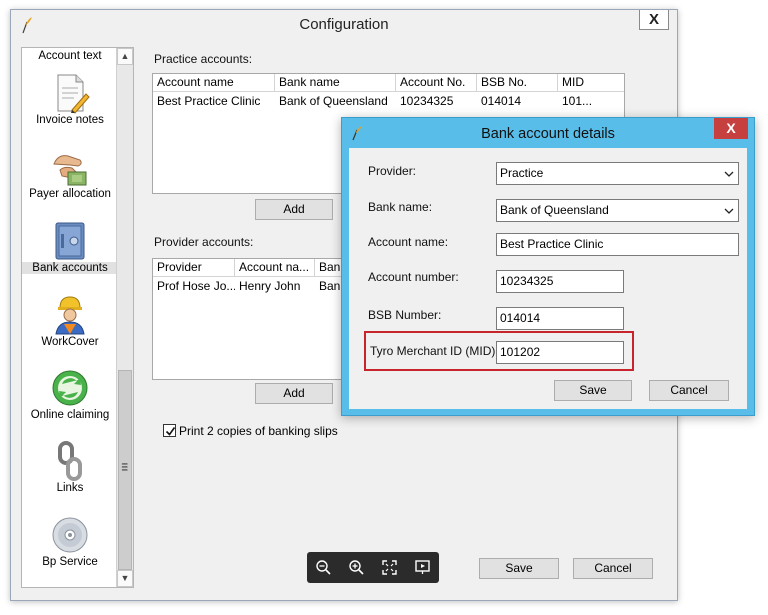 The image size is (768, 615). What do you see at coordinates (70, 562) in the screenshot?
I see `sidebar-item-label: Bp Service` at bounding box center [70, 562].